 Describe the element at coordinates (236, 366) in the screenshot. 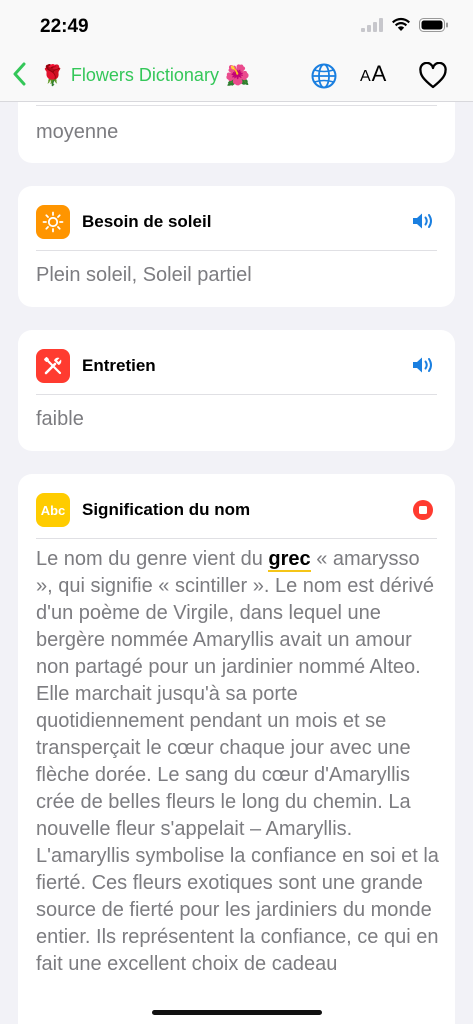

I see `maintenance-card-header: Entretien` at that location.